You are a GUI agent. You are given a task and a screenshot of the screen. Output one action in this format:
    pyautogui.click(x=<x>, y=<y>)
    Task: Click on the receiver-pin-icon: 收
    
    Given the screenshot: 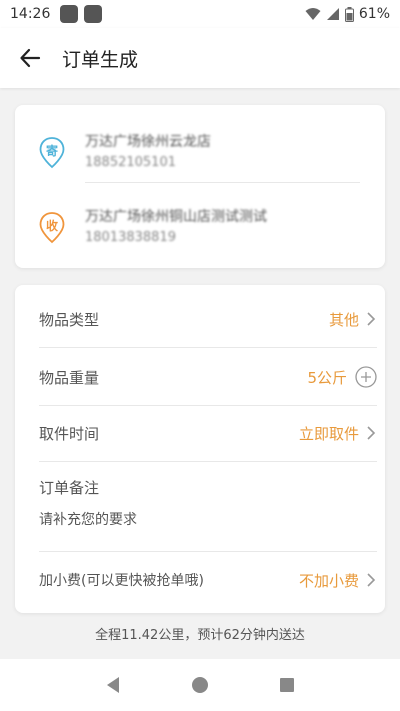 What is the action you would take?
    pyautogui.click(x=52, y=228)
    